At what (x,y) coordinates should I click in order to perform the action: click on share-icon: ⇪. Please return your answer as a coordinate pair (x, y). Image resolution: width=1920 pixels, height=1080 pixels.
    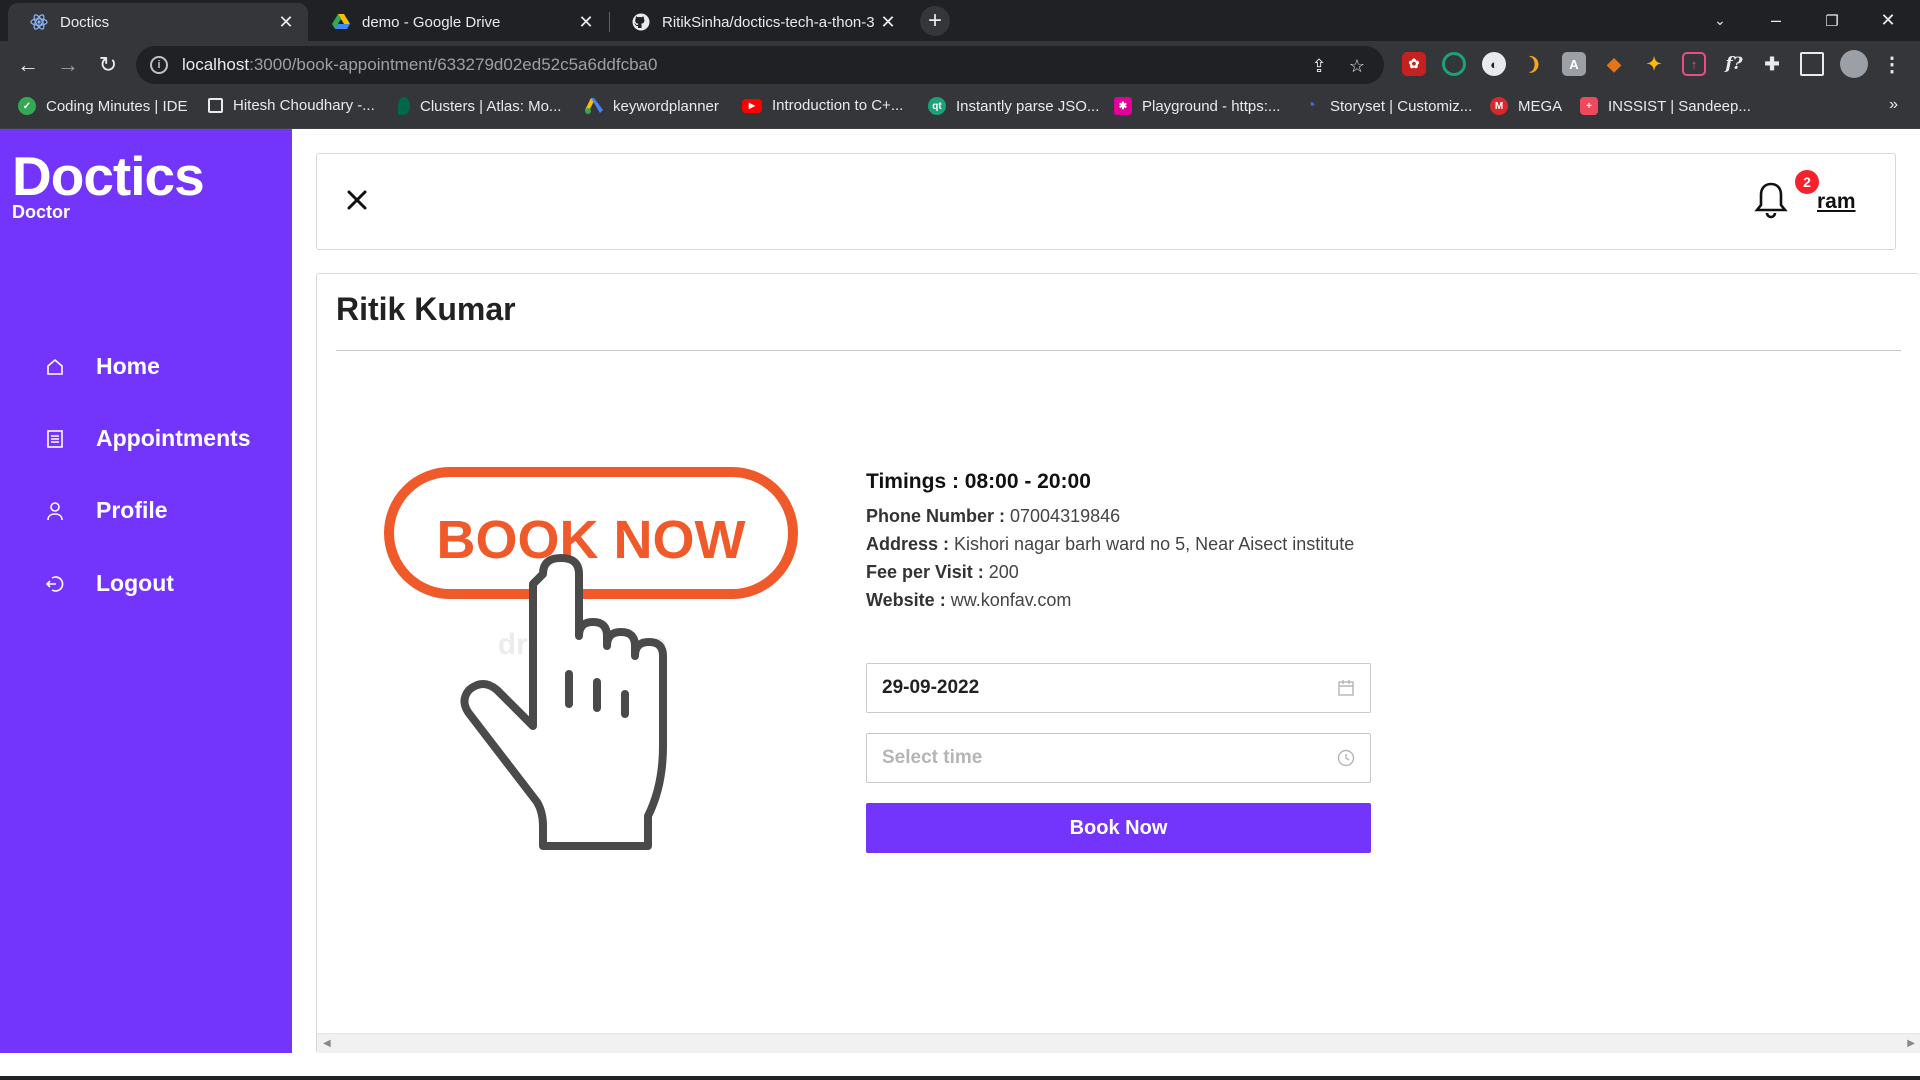
    Looking at the image, I should click on (1319, 66).